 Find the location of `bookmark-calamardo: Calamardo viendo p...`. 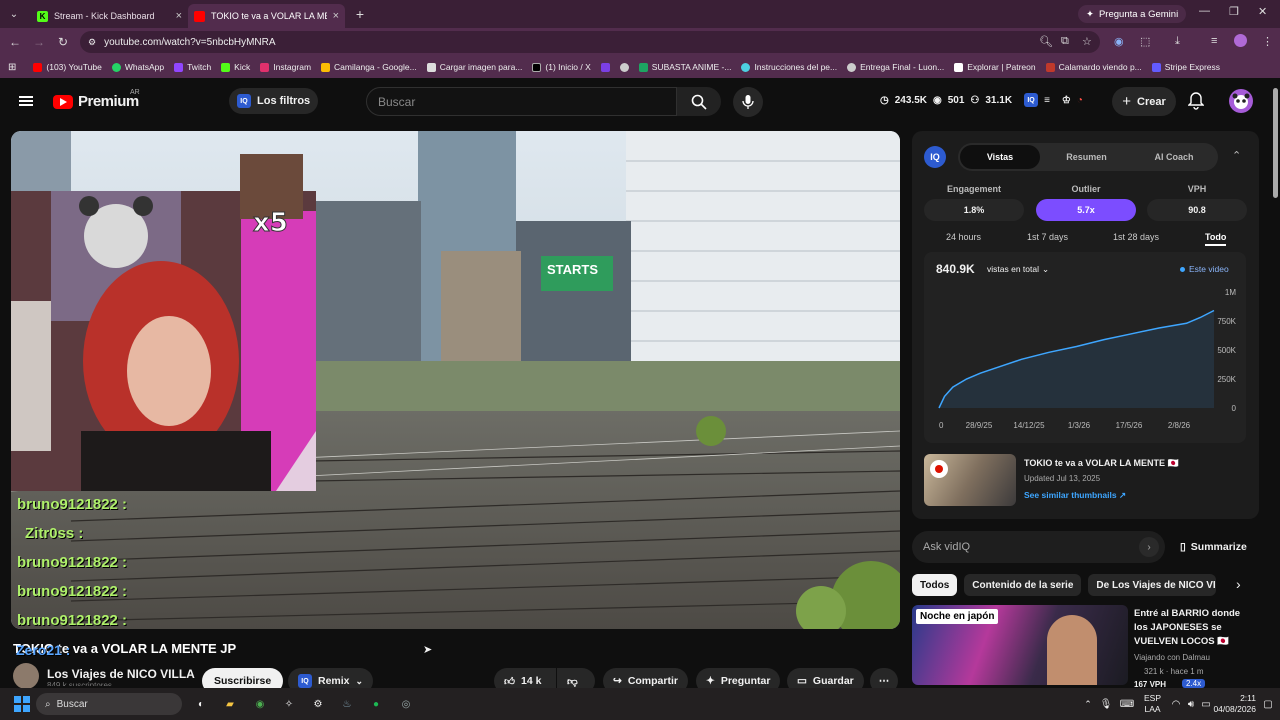

bookmark-calamardo: Calamardo viendo p... is located at coordinates (1094, 67).